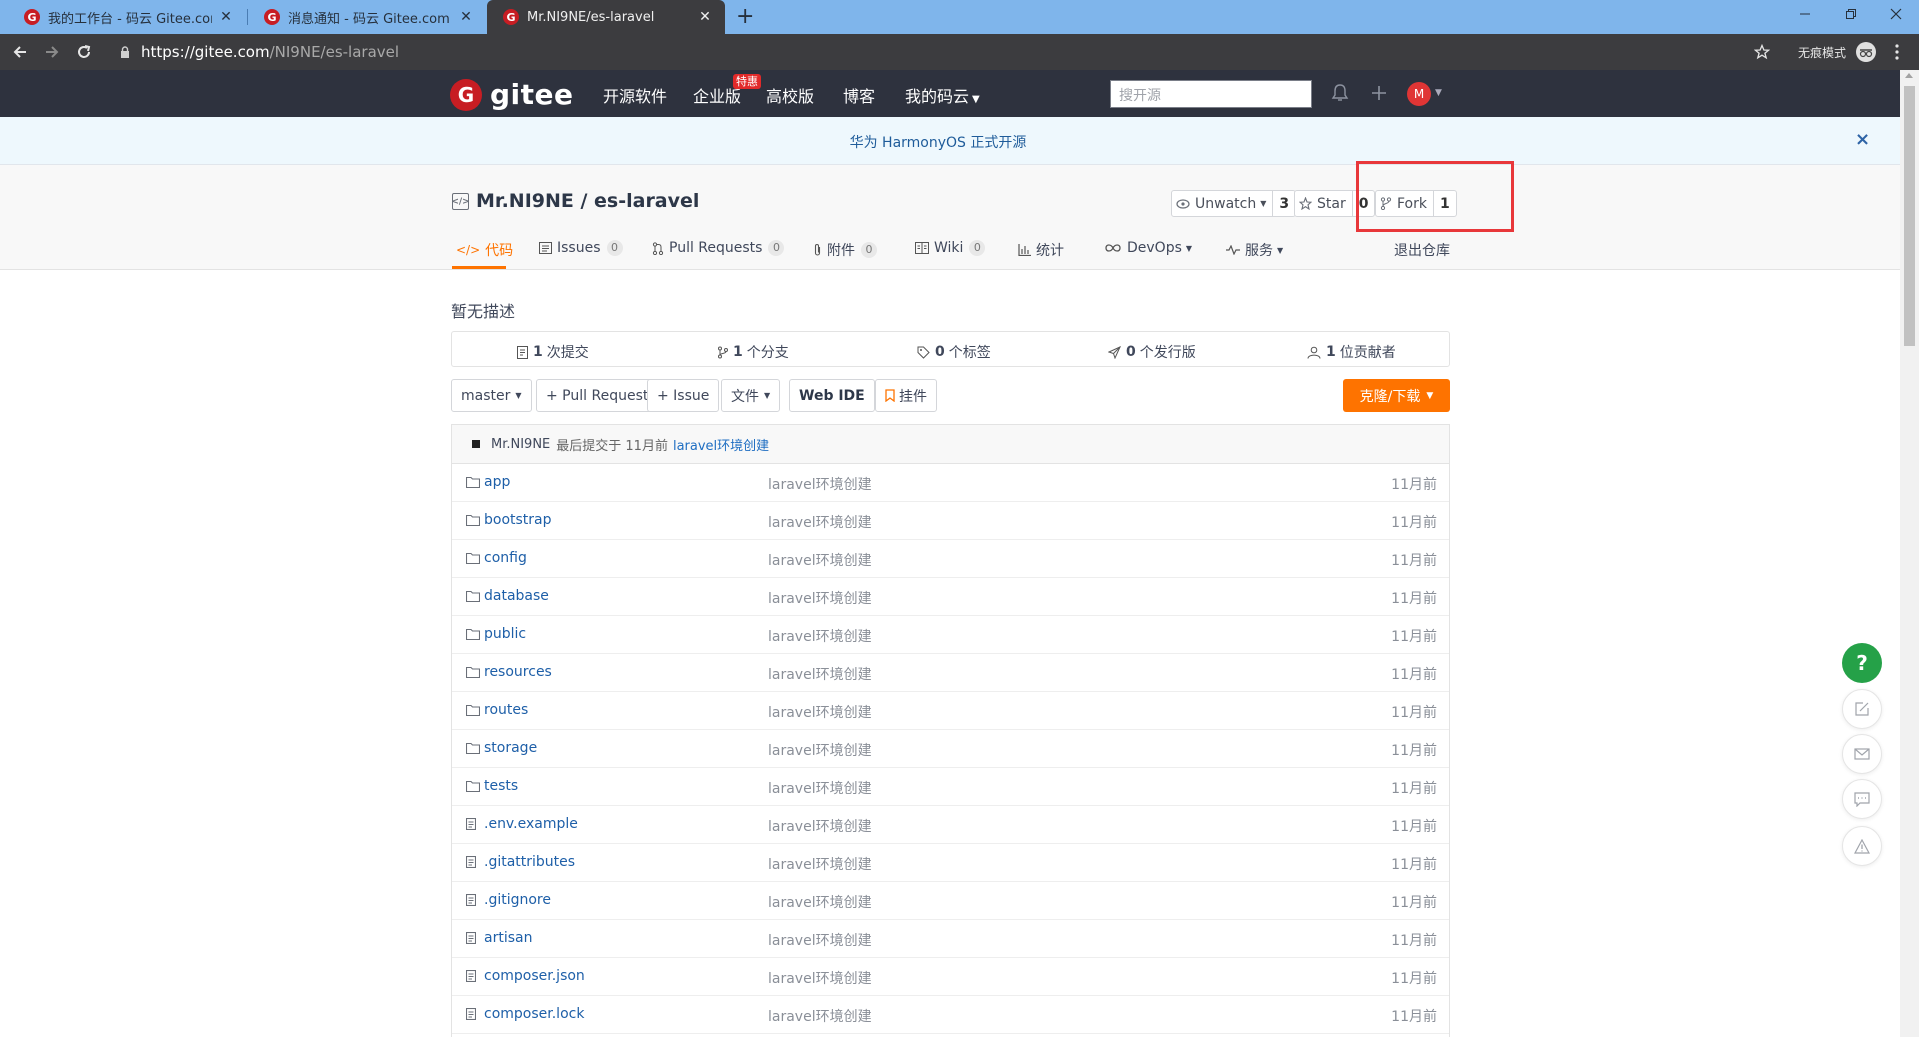 This screenshot has width=1919, height=1037. Describe the element at coordinates (753, 352) in the screenshot. I see `stat-branches: 1 个分支` at that location.